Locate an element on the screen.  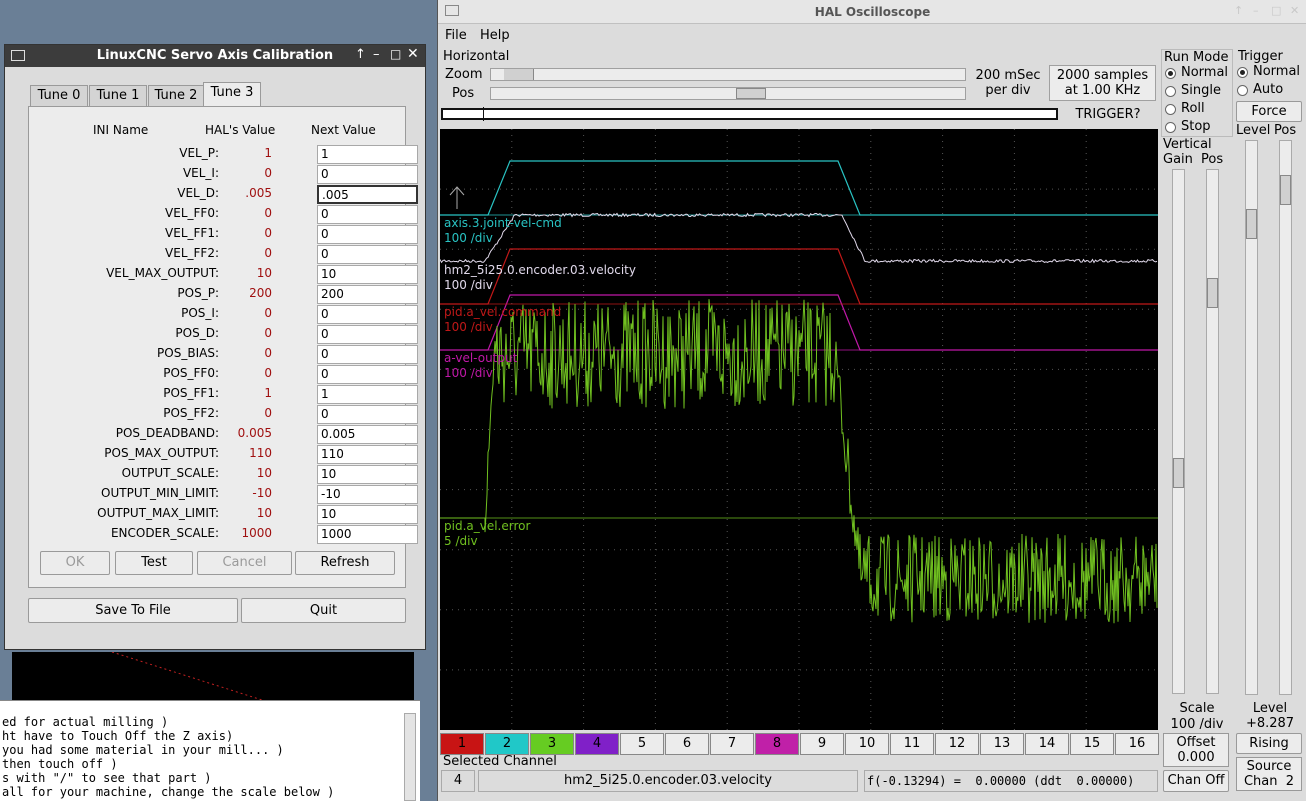
timebase-value: 200 mSec is located at coordinates (1008, 75).